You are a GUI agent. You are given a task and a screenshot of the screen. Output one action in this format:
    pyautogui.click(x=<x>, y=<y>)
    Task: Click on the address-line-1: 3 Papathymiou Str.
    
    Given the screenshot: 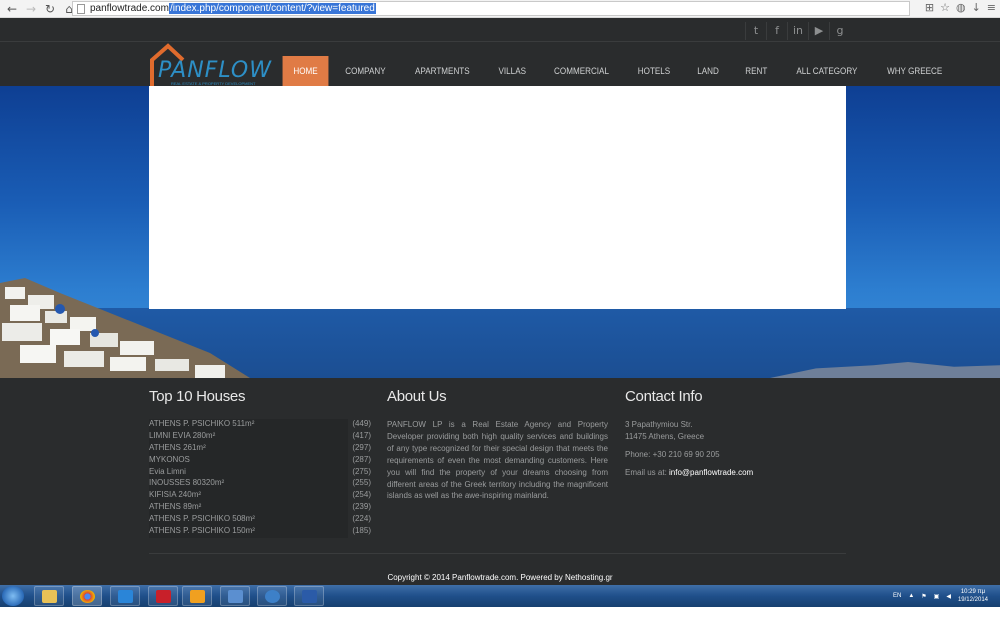 What is the action you would take?
    pyautogui.click(x=659, y=424)
    